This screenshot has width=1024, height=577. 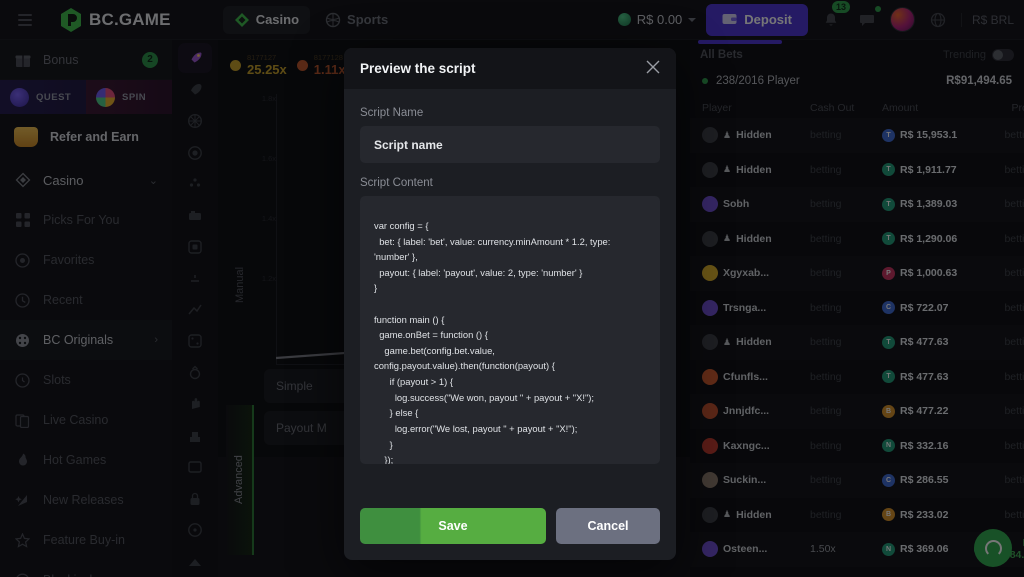 I want to click on script-name-label: Script Name, so click(x=392, y=113).